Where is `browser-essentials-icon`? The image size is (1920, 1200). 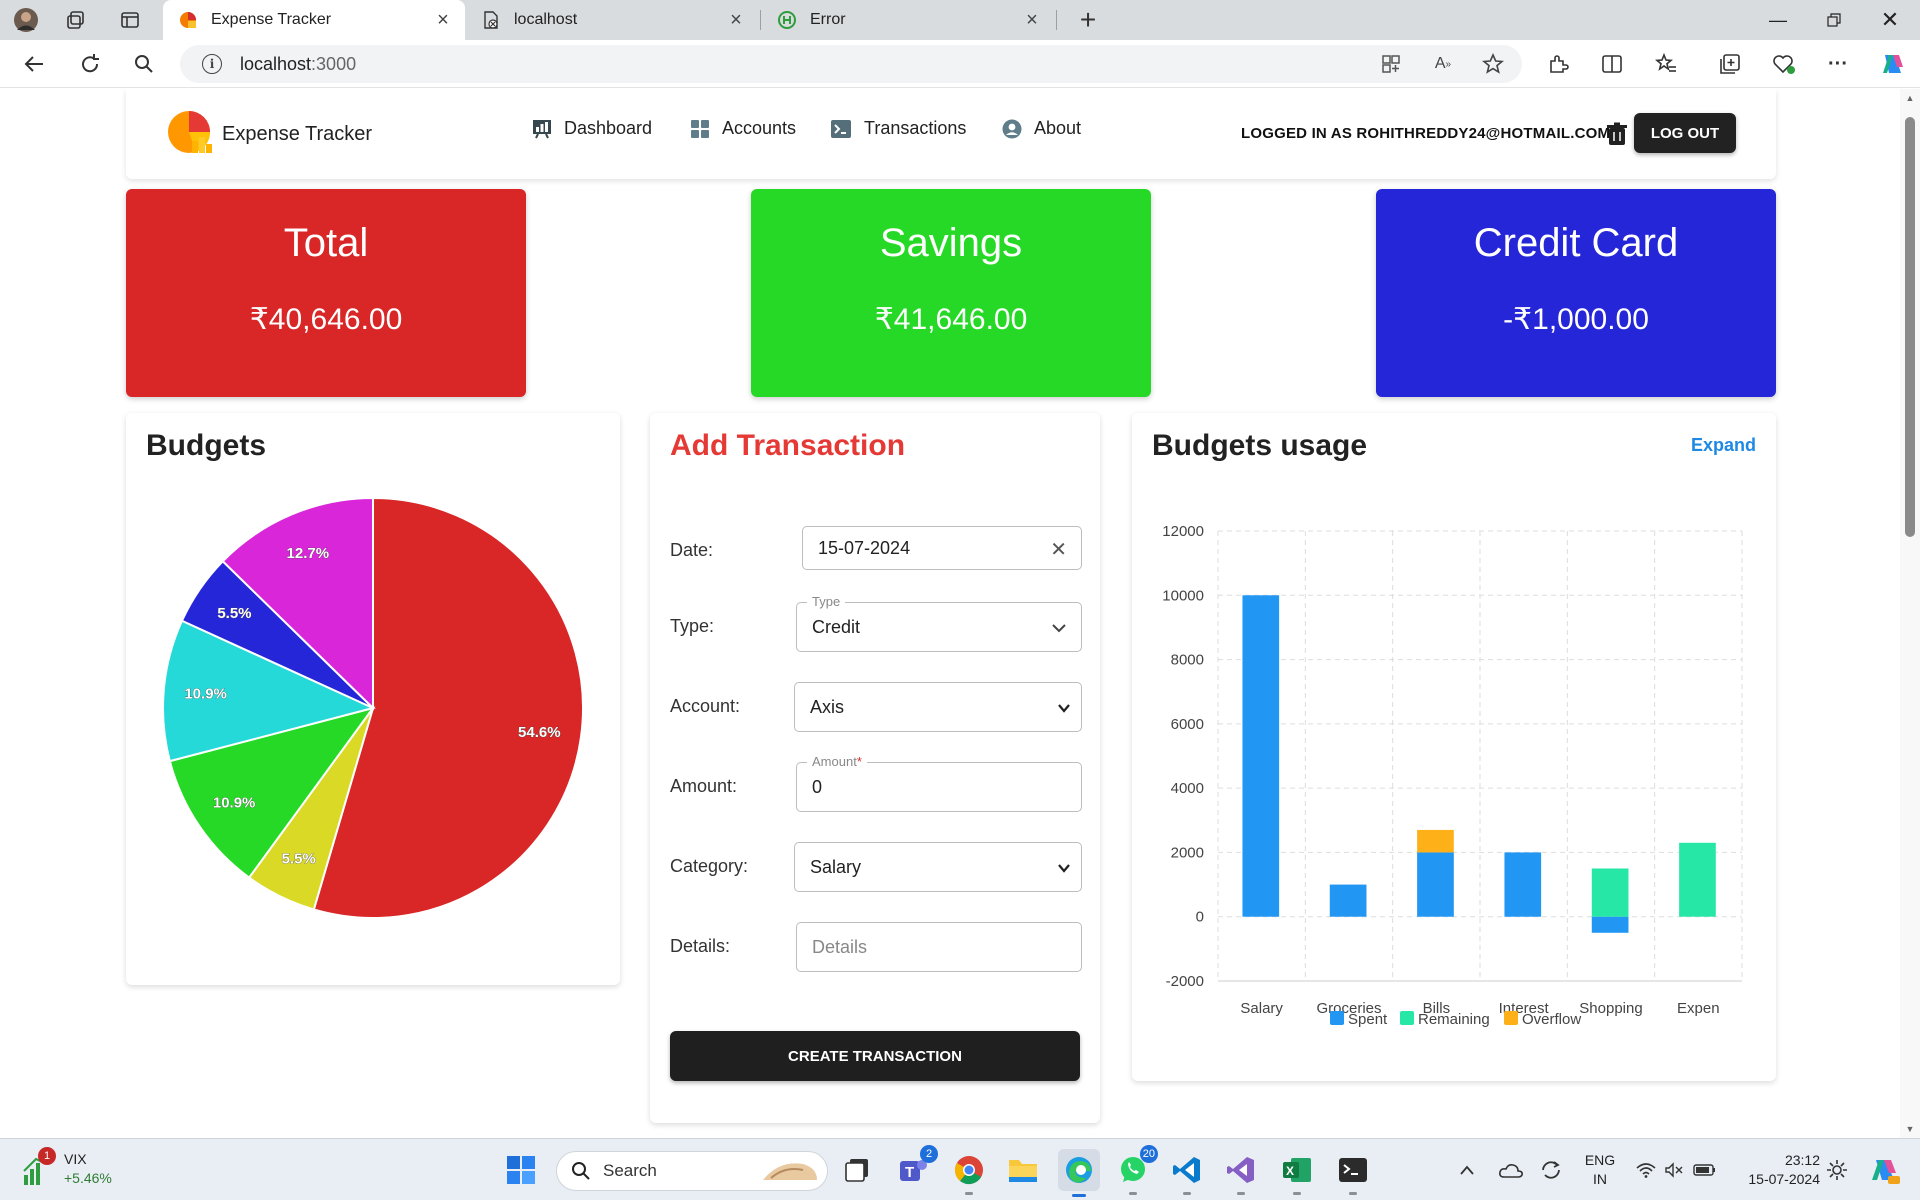 browser-essentials-icon is located at coordinates (1784, 64).